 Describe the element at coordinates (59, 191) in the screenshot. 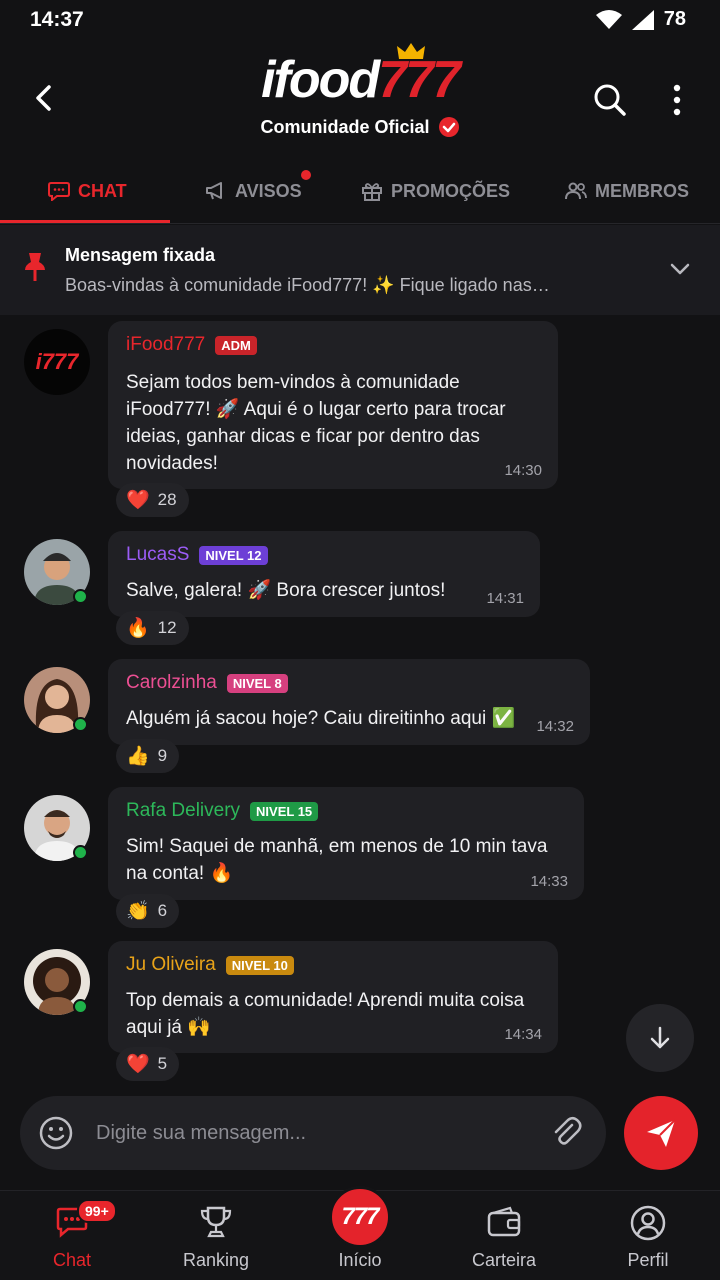

I see `chat-bubble-icon` at that location.